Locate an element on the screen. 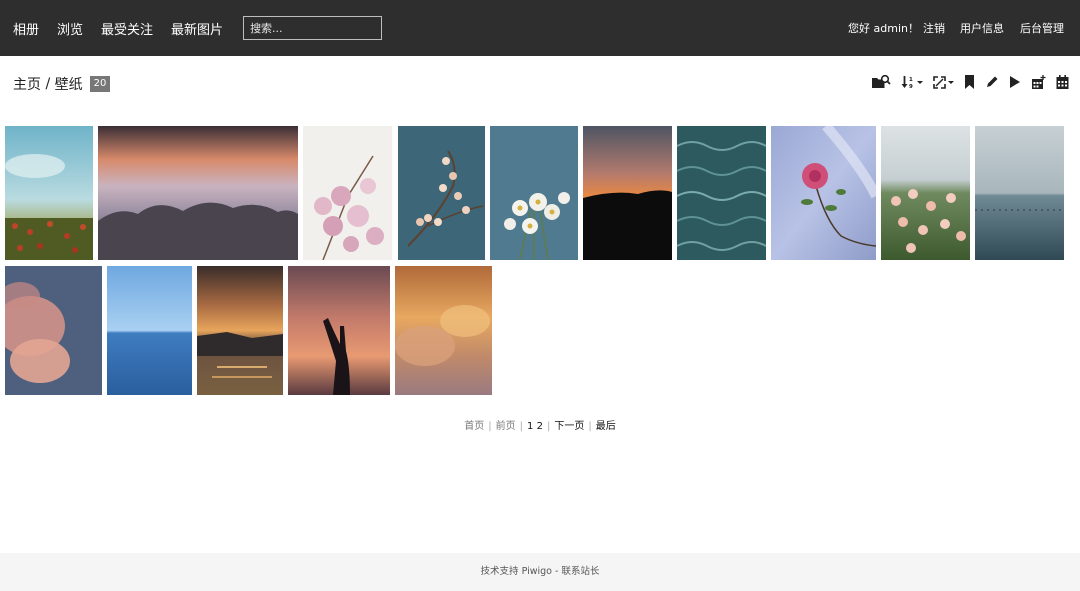 This screenshot has height=591, width=1080. edit-icon is located at coordinates (992, 82).